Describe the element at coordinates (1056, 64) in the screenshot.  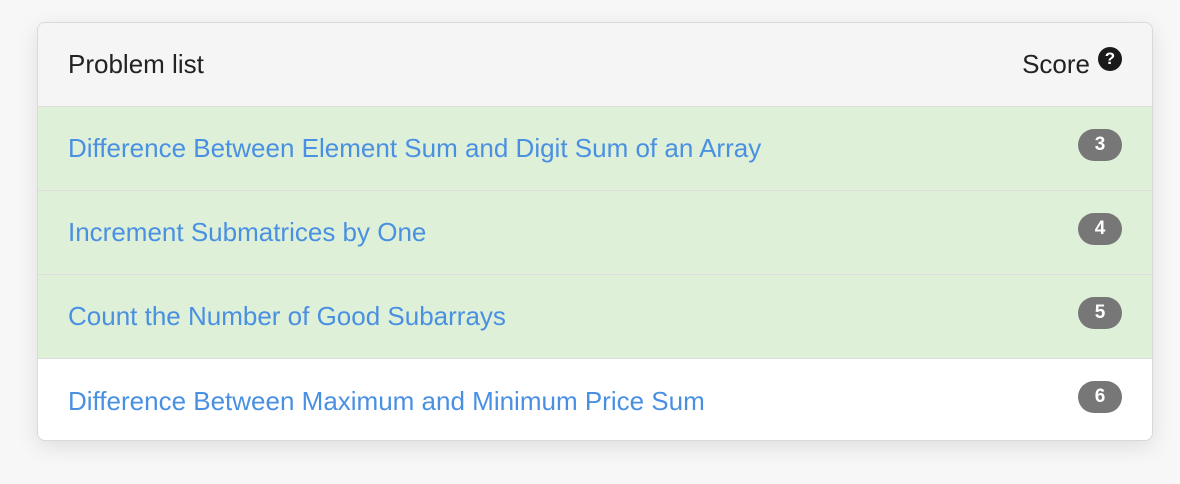
I see `score-label: Score` at that location.